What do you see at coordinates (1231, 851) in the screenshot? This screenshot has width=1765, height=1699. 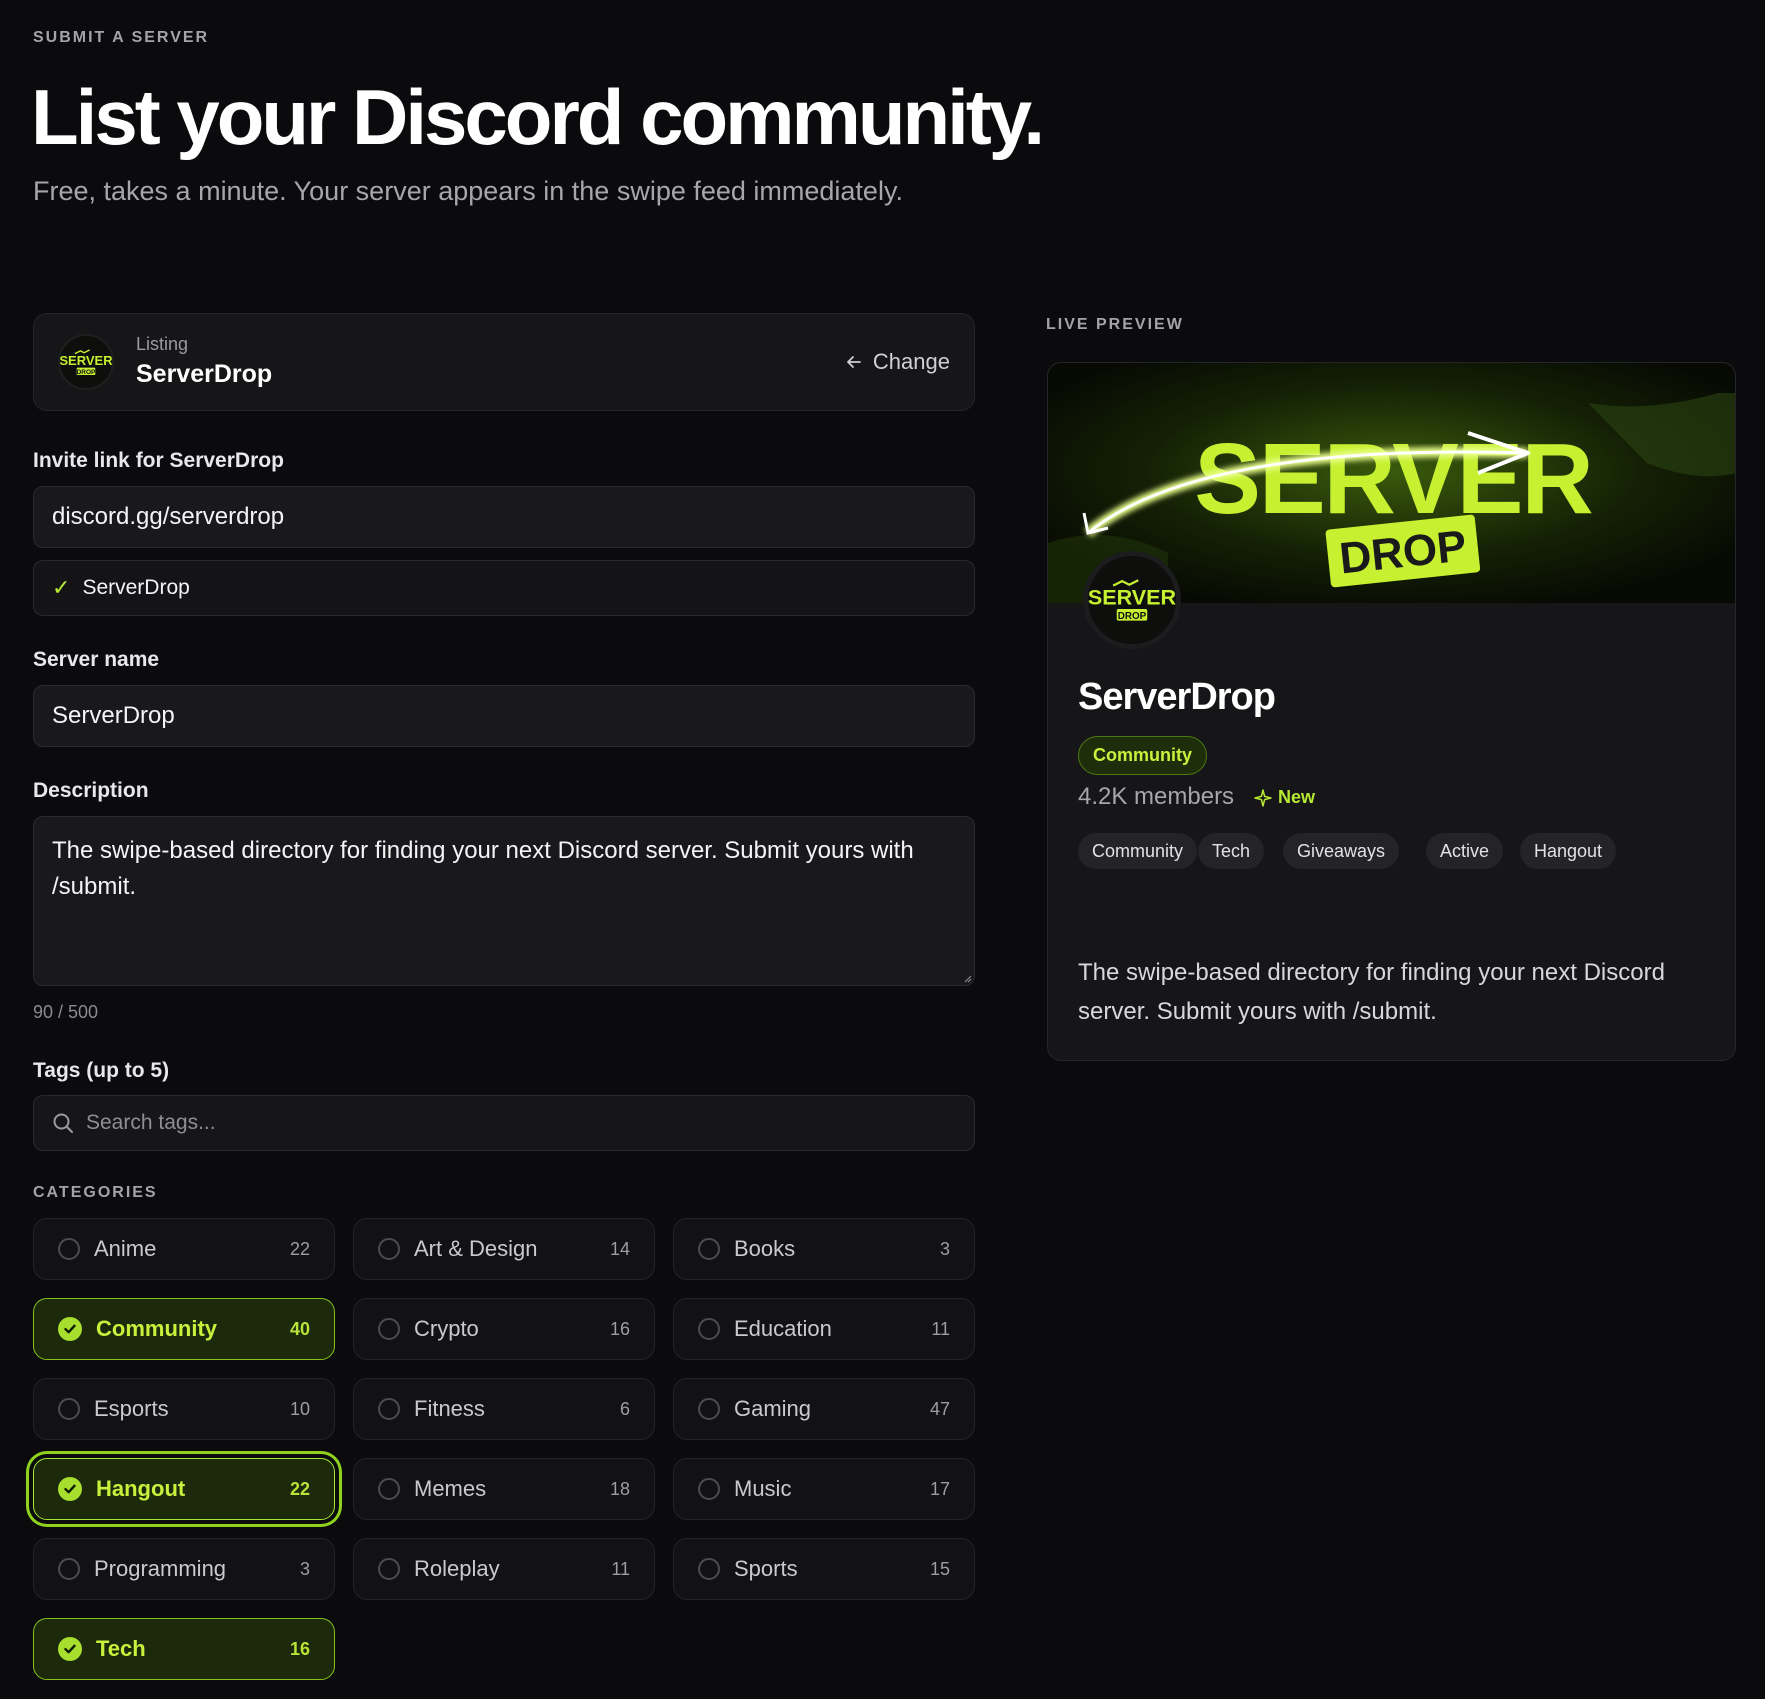 I see `preview-tag-chip: Tech` at bounding box center [1231, 851].